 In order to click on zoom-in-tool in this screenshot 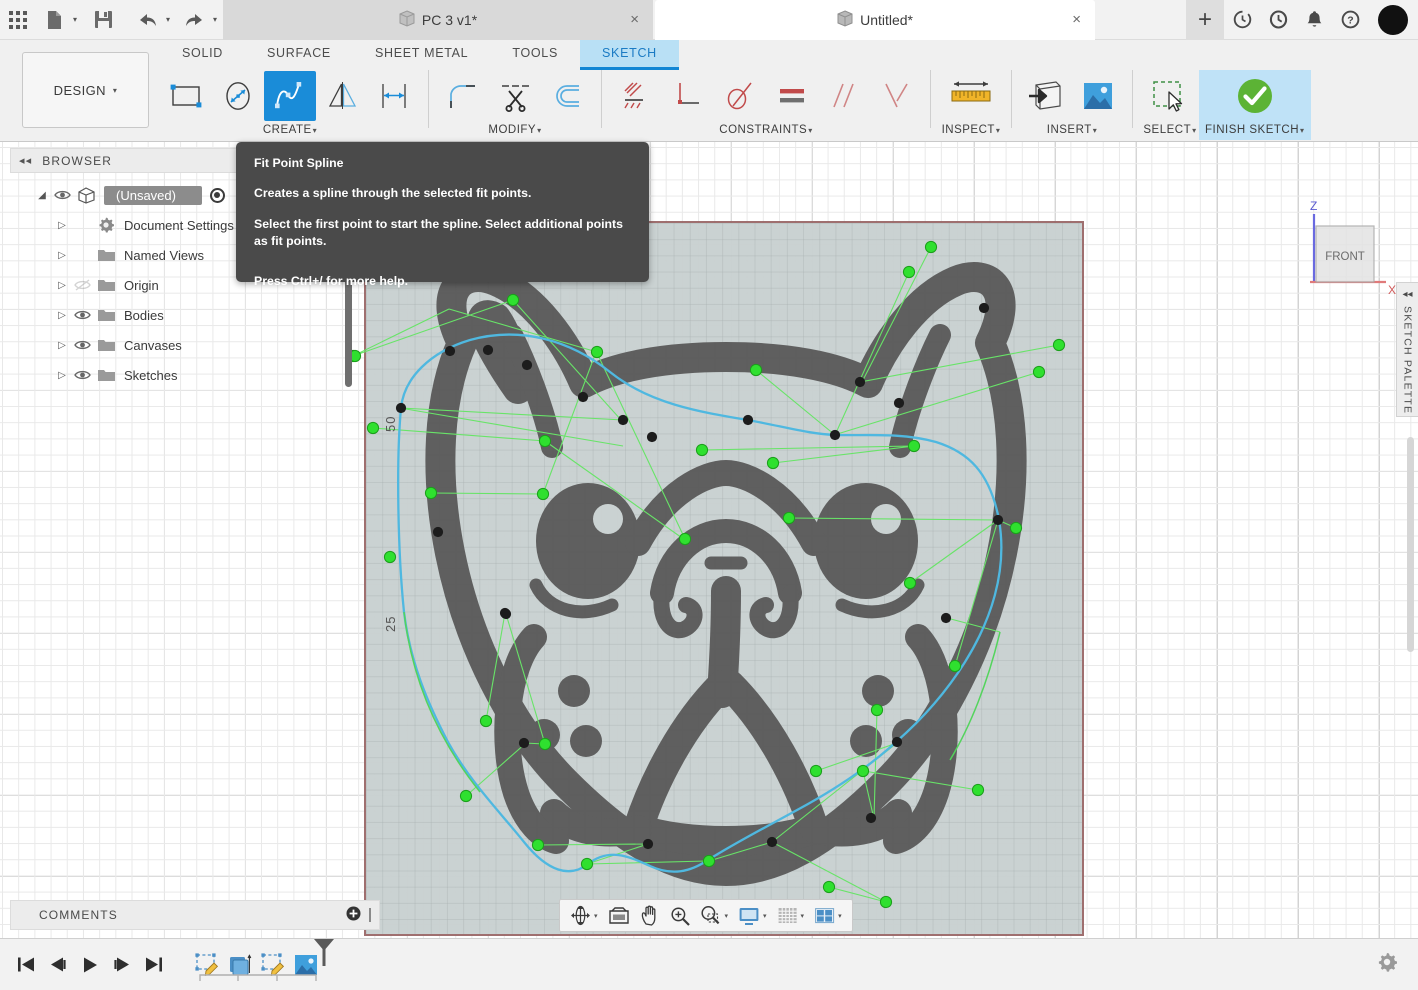, I will do `click(680, 915)`.